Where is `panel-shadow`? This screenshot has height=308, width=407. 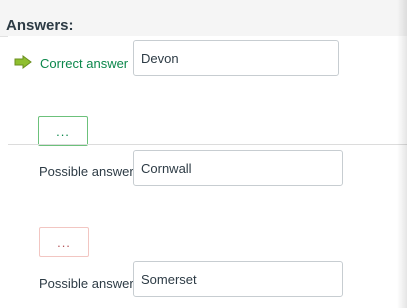
panel-shadow is located at coordinates (402, 154).